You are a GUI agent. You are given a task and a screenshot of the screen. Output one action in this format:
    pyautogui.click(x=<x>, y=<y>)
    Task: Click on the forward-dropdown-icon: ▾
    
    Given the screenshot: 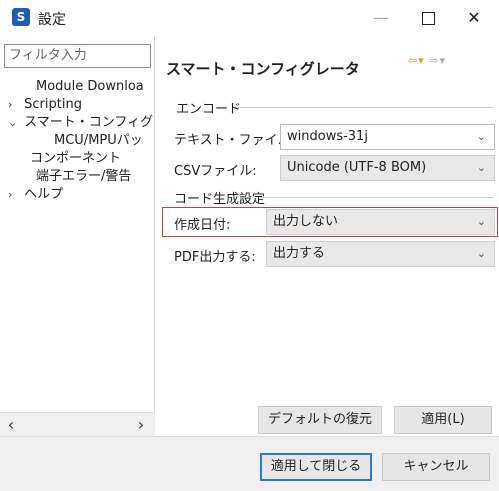 What is the action you would take?
    pyautogui.click(x=442, y=60)
    